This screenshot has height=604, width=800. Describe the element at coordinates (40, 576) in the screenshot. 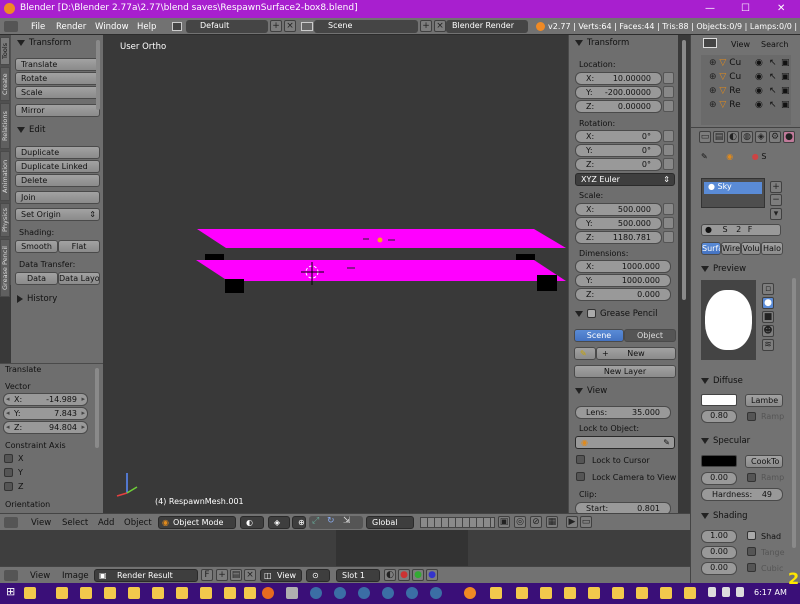

I see `image-menu-view: View` at that location.